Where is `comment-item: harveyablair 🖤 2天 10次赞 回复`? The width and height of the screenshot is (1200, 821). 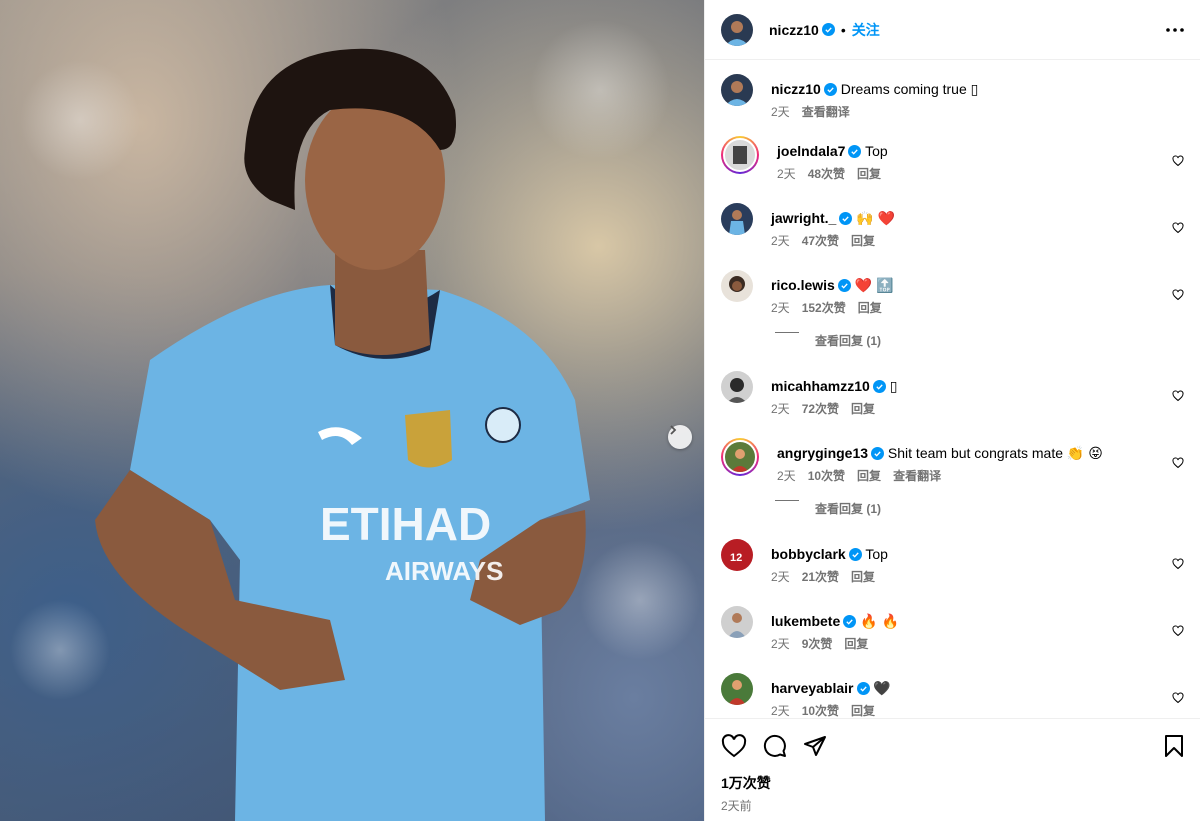
comment-item: harveyablair 🖤 2天 10次赞 回复 is located at coordinates (952, 695).